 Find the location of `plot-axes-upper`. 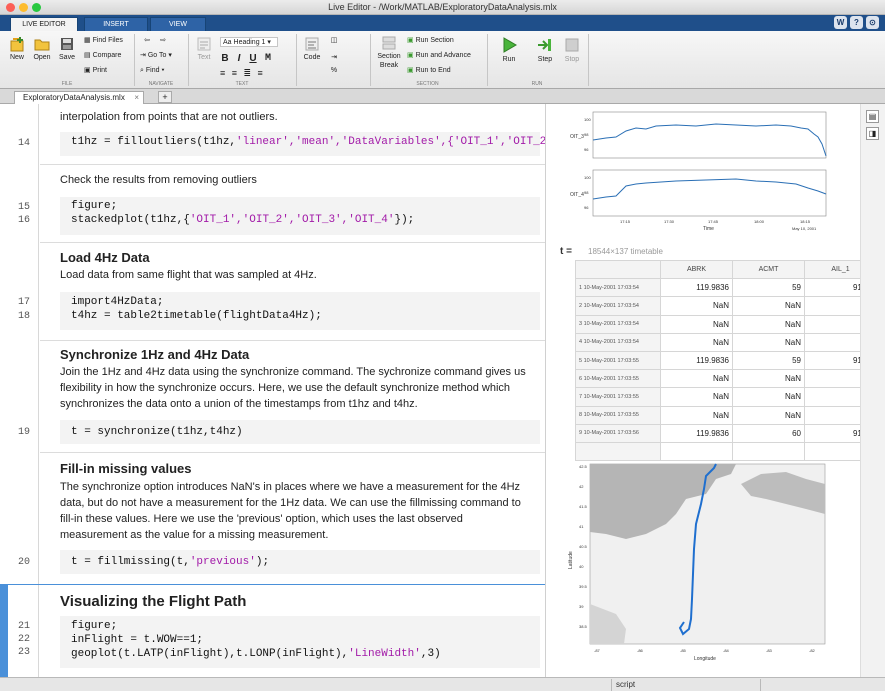

plot-axes-upper is located at coordinates (709, 135).